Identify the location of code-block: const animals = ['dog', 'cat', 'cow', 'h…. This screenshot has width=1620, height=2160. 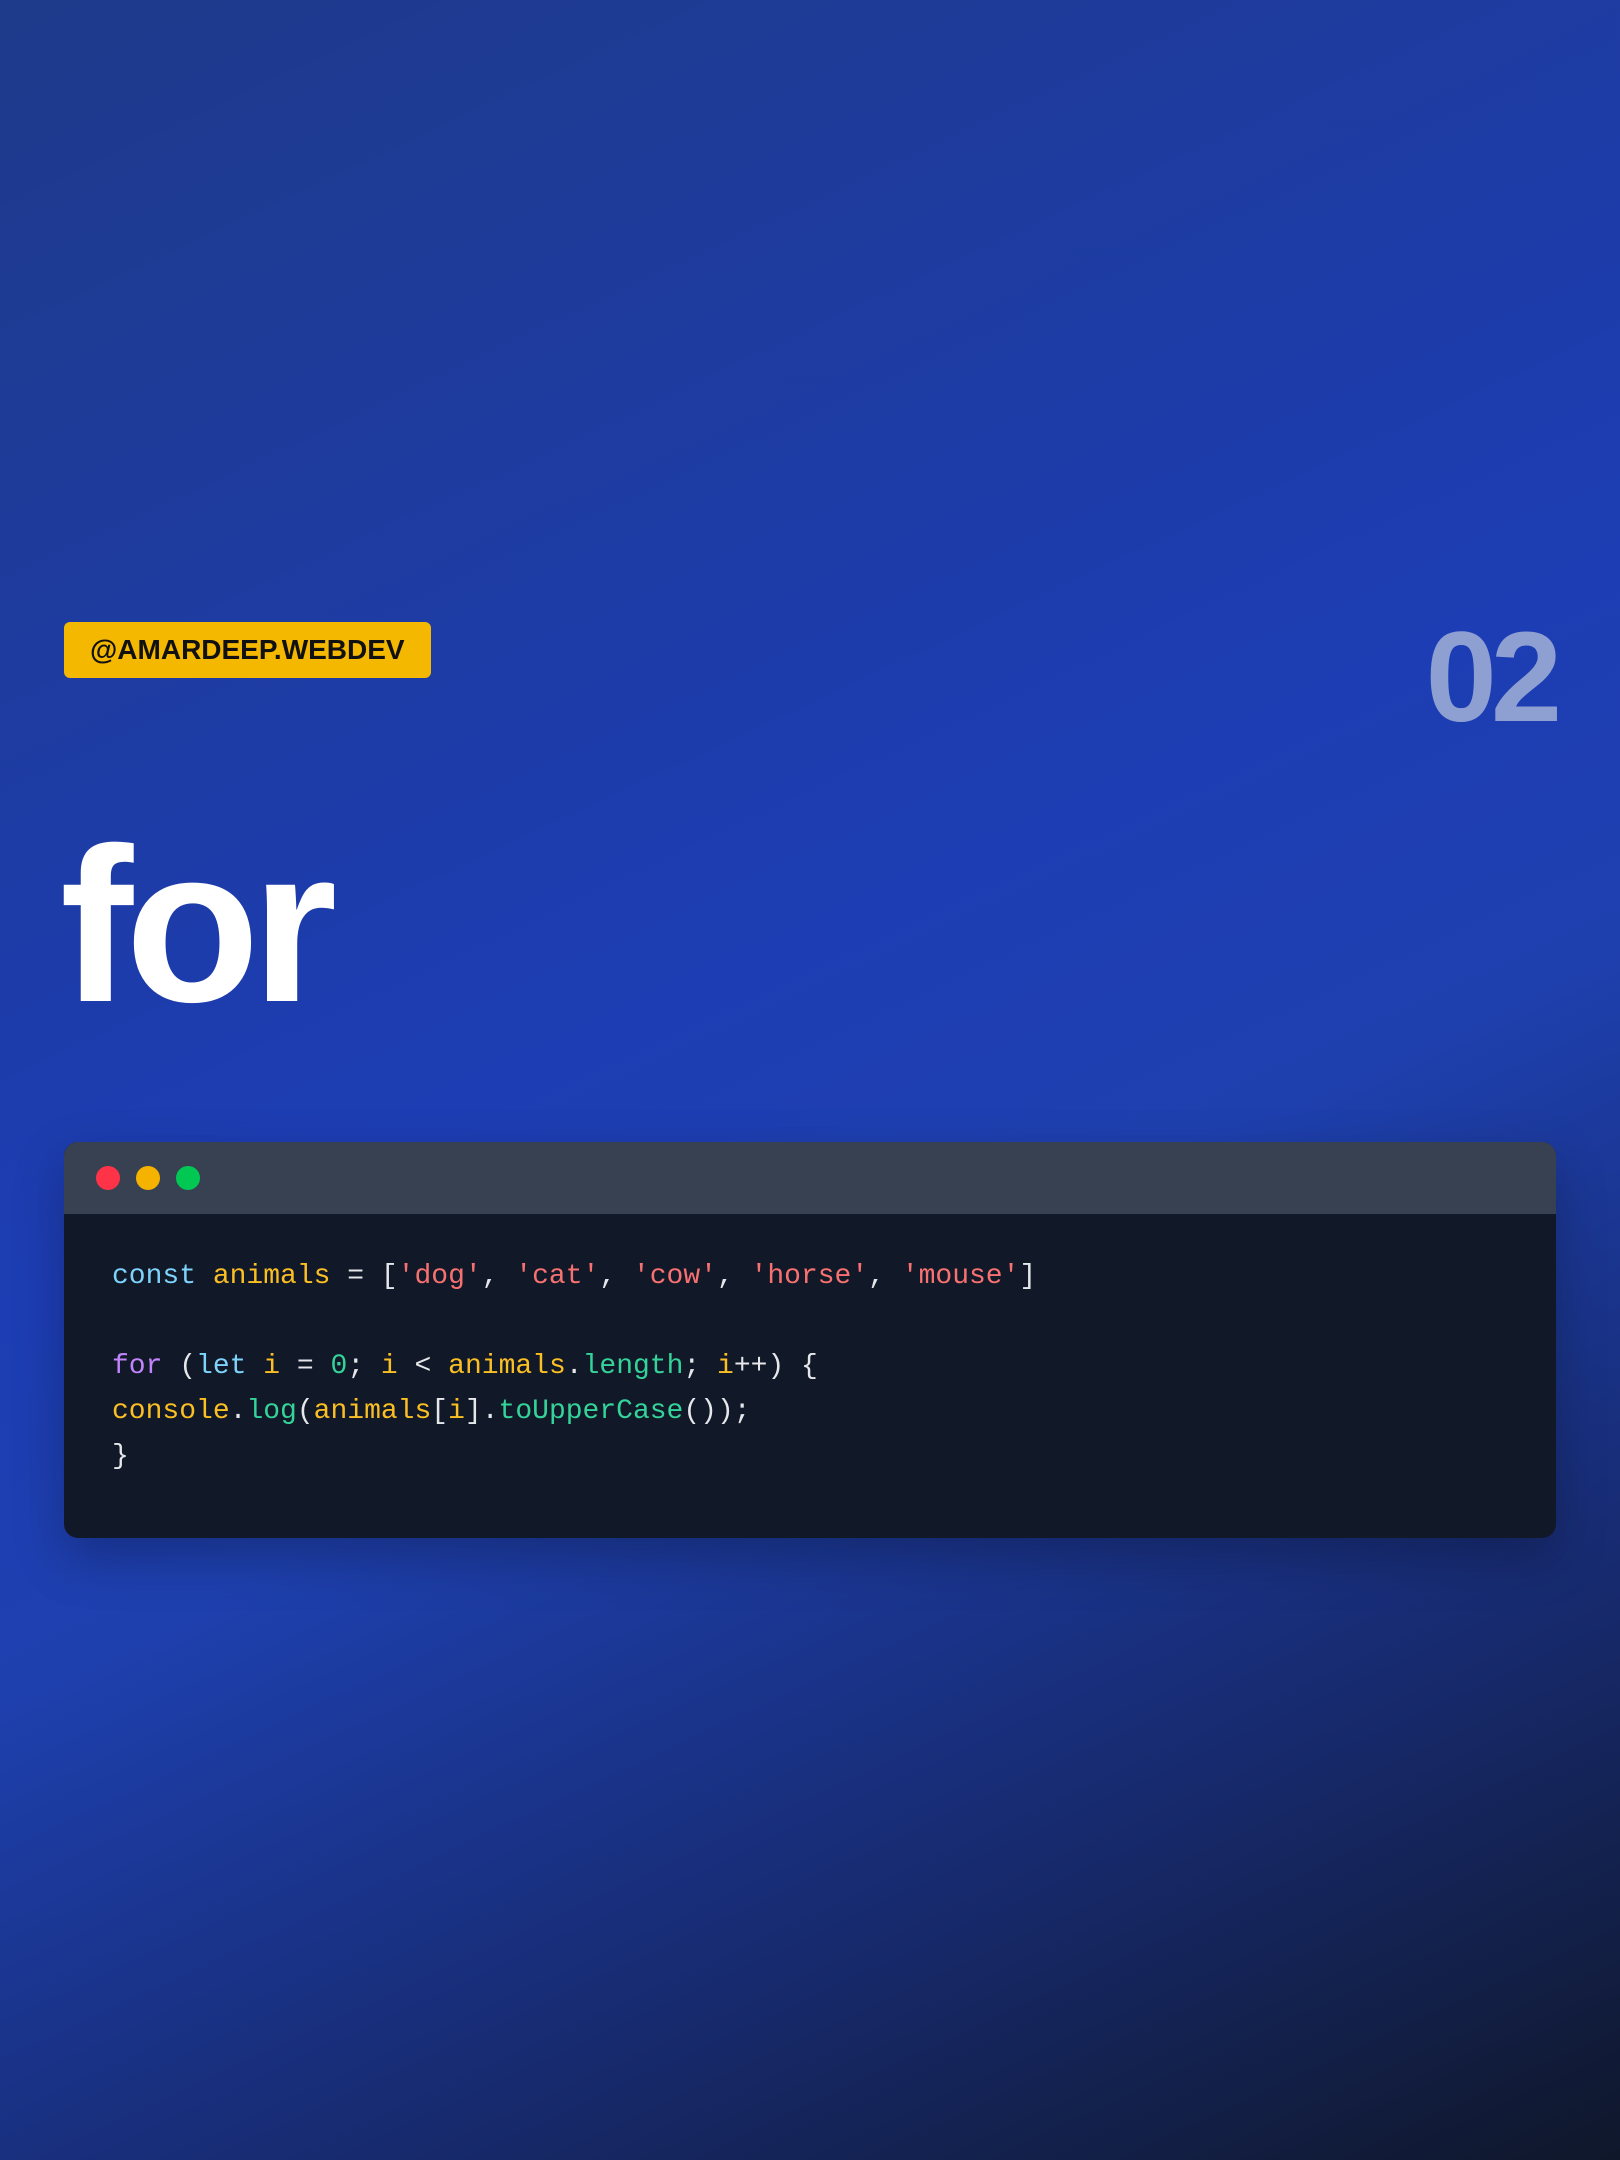
(810, 1366).